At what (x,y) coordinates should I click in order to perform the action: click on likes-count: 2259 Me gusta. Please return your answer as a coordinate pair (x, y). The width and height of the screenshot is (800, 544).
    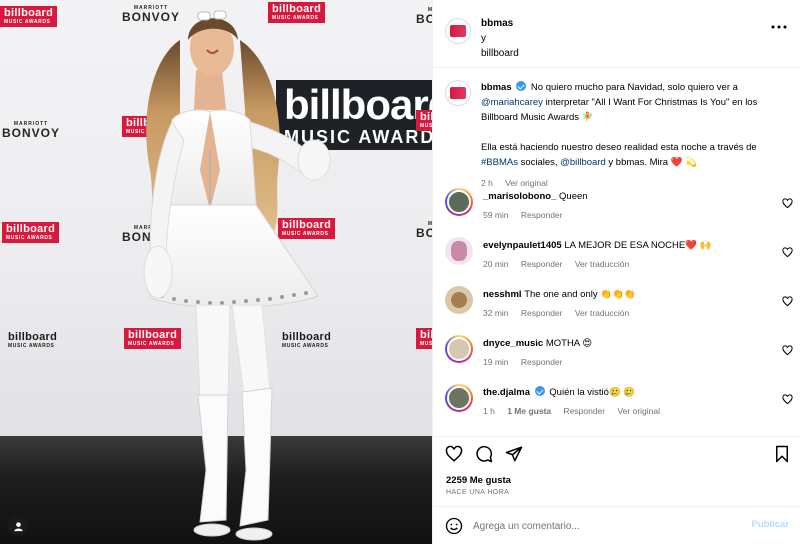
    Looking at the image, I should click on (478, 480).